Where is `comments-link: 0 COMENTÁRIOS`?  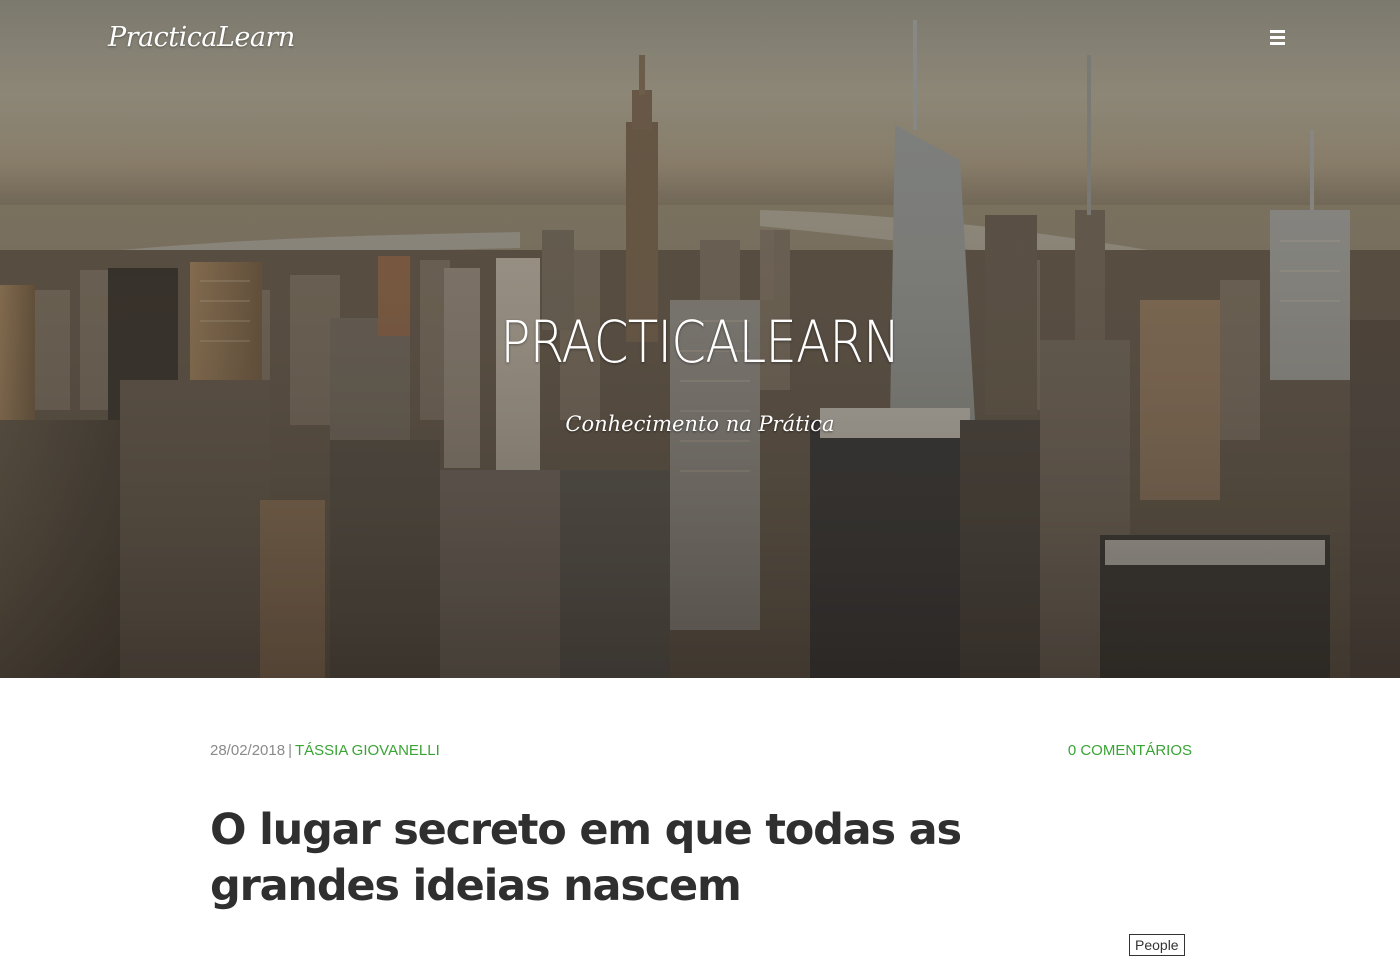
comments-link: 0 COMENTÁRIOS is located at coordinates (1130, 750).